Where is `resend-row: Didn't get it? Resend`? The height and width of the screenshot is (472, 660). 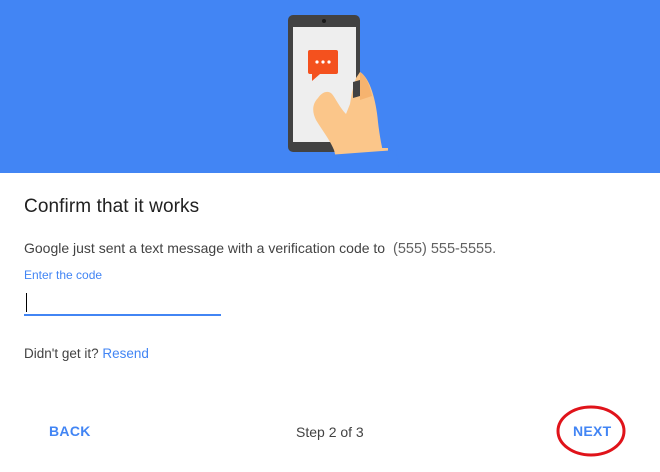 resend-row: Didn't get it? Resend is located at coordinates (86, 353).